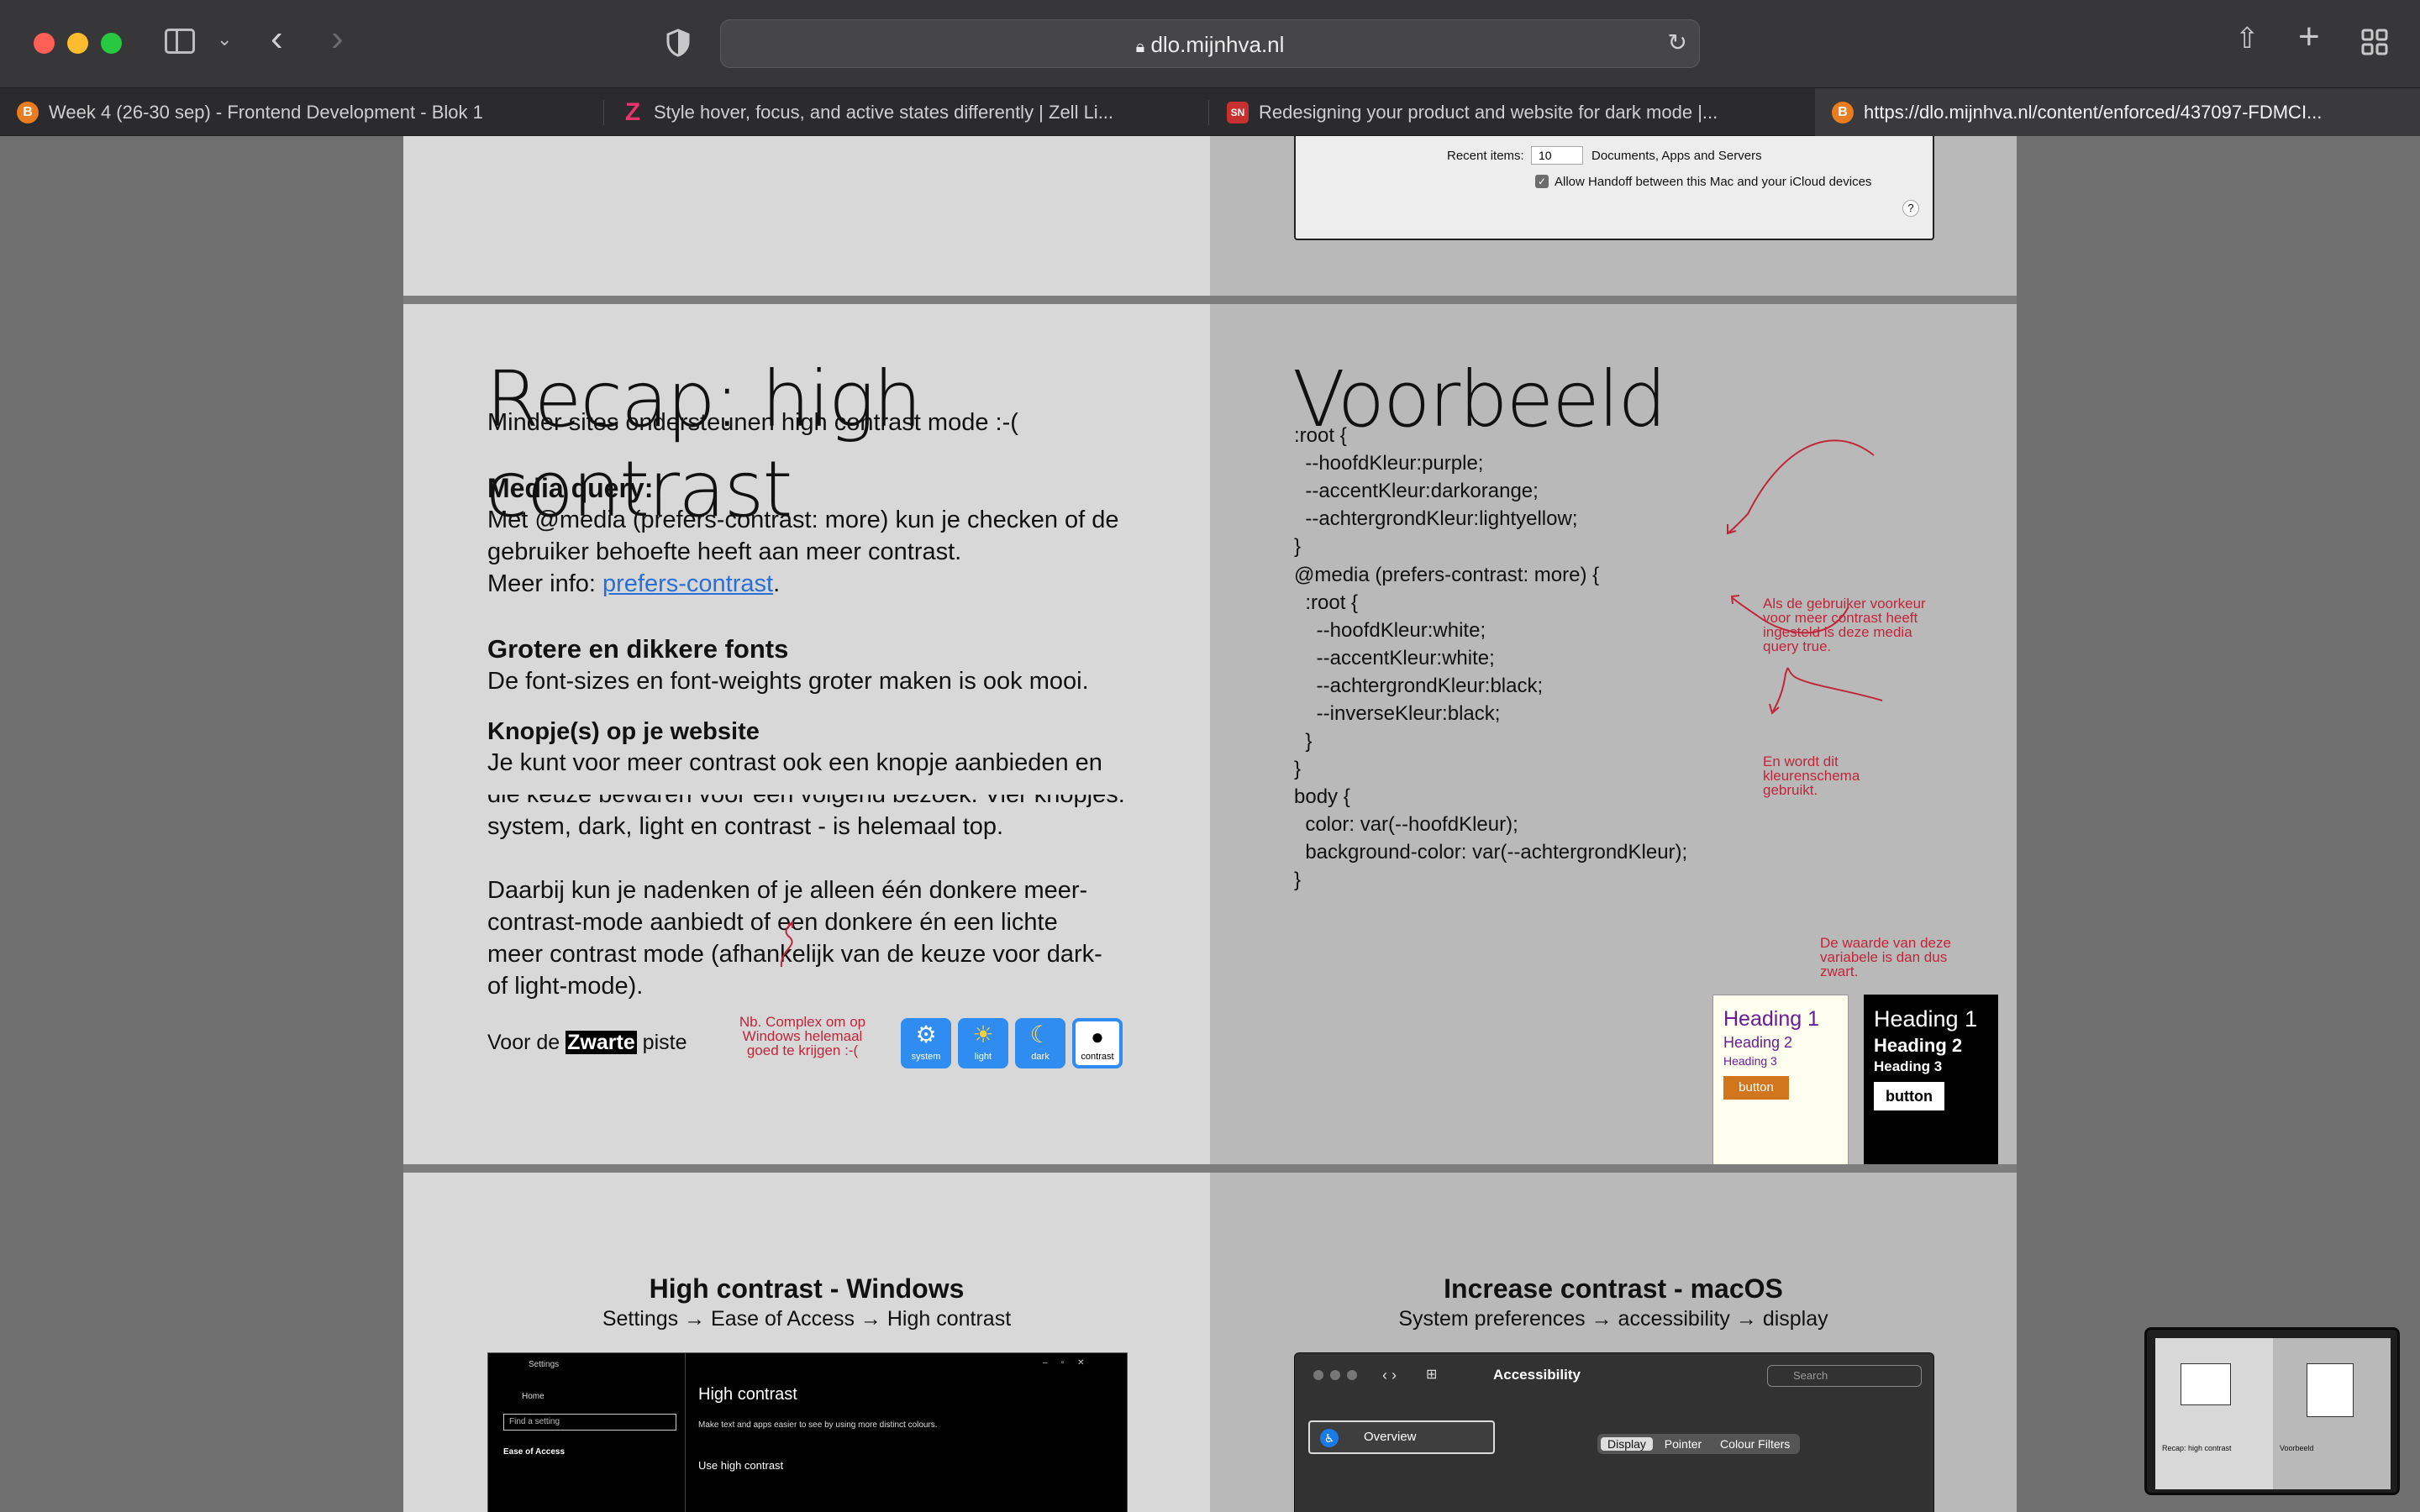 Image resolution: width=2420 pixels, height=1512 pixels. What do you see at coordinates (638, 649) in the screenshot?
I see `fonts-heading: Grotere en dikkere fonts` at bounding box center [638, 649].